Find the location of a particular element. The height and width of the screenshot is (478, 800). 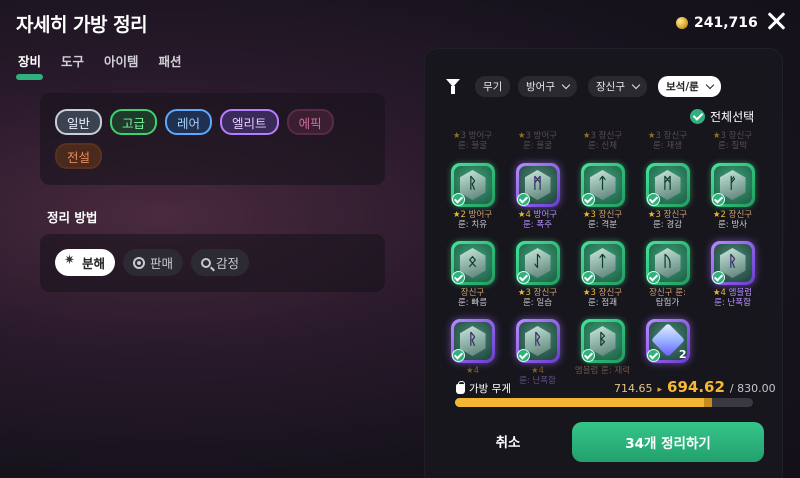

item-slot: ᛗ ★3 장신구 룬: 경감 is located at coordinates (667, 196).